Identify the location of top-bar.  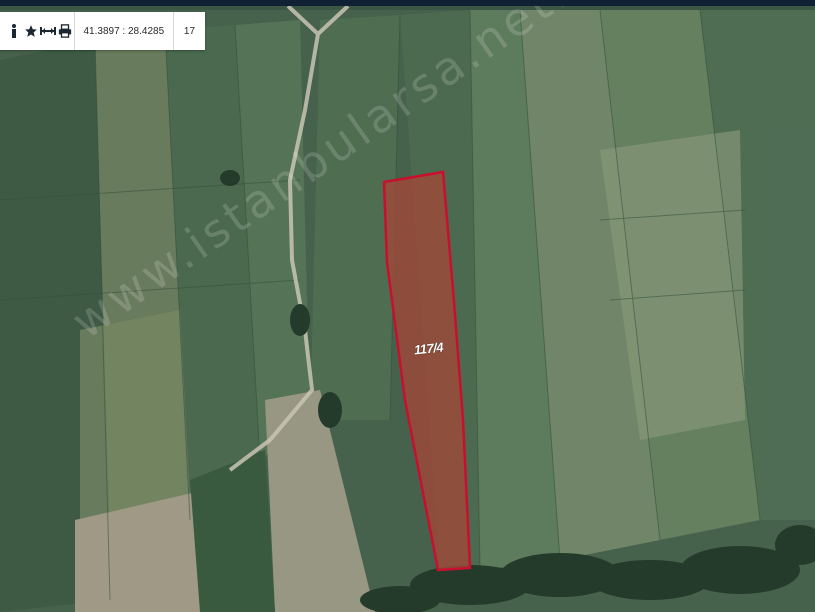
(407, 3).